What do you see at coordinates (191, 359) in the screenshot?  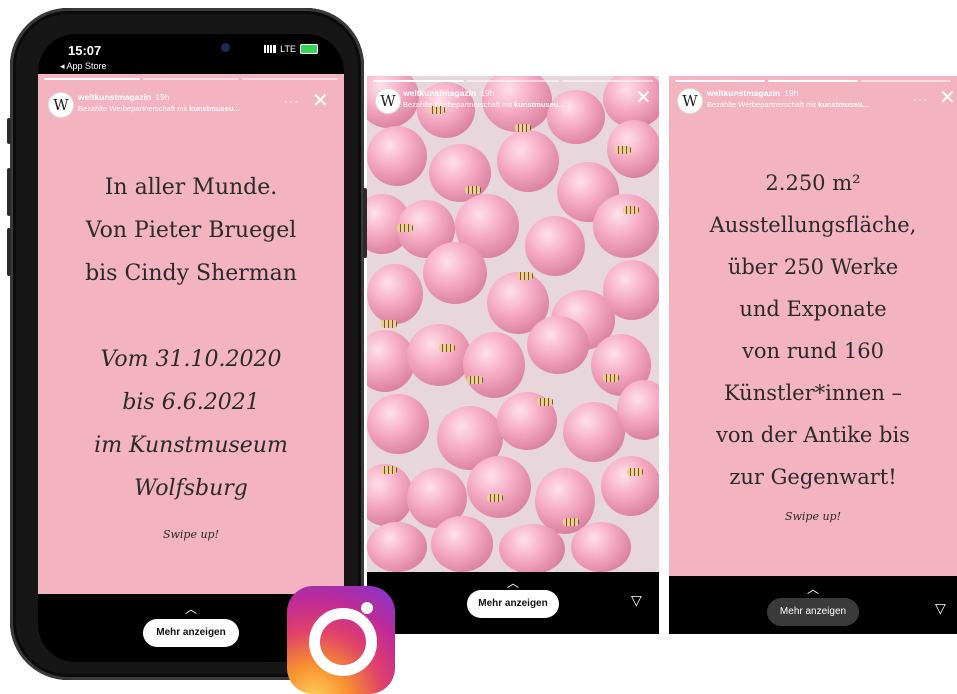 I see `date-line: Vom 31.10.2020` at bounding box center [191, 359].